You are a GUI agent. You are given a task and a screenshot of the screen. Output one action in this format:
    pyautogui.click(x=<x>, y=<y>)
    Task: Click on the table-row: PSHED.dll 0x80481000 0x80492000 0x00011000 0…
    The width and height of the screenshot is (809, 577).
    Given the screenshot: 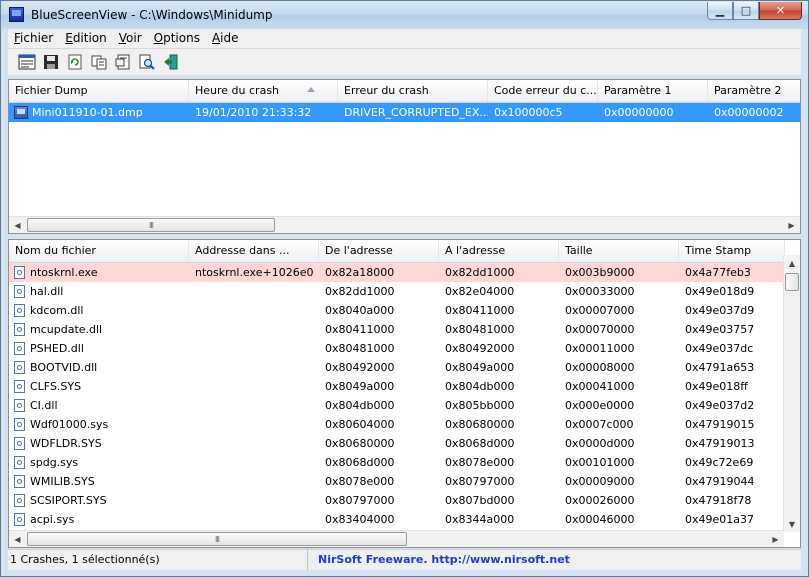 What is the action you would take?
    pyautogui.click(x=397, y=348)
    